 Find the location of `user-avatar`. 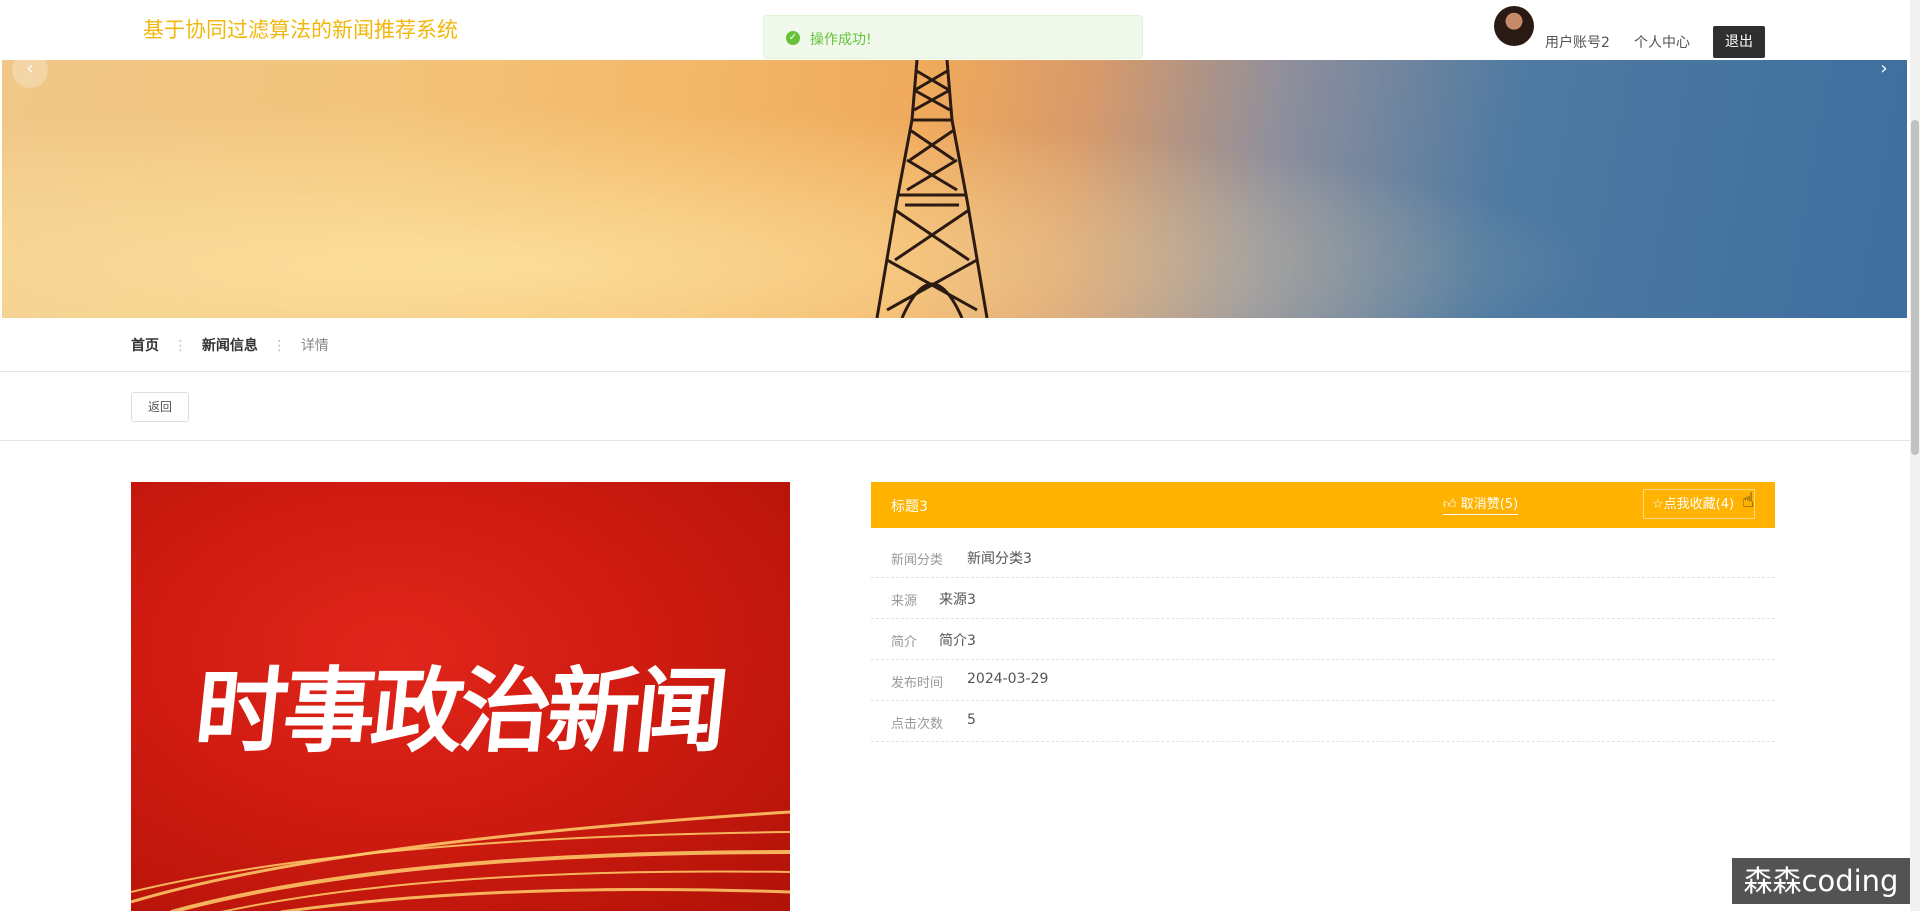

user-avatar is located at coordinates (1514, 26).